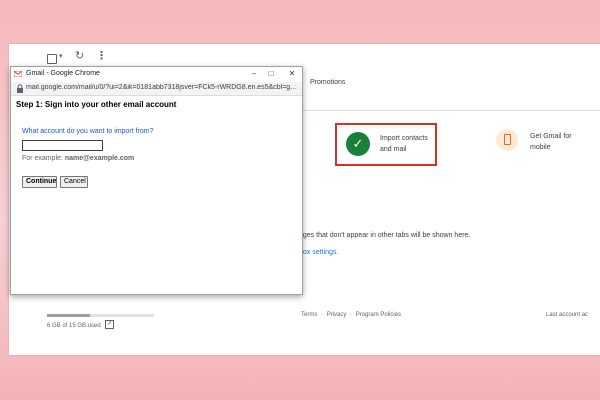 This screenshot has height=400, width=600. I want to click on mobile-card-text: Get Gmail for mobile, so click(565, 142).